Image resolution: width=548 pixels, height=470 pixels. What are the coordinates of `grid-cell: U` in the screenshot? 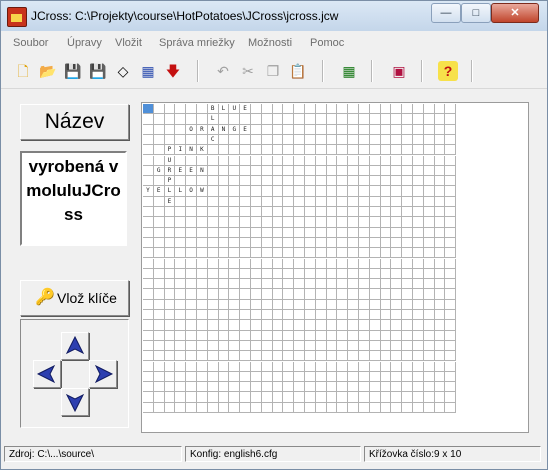 It's located at (170, 160).